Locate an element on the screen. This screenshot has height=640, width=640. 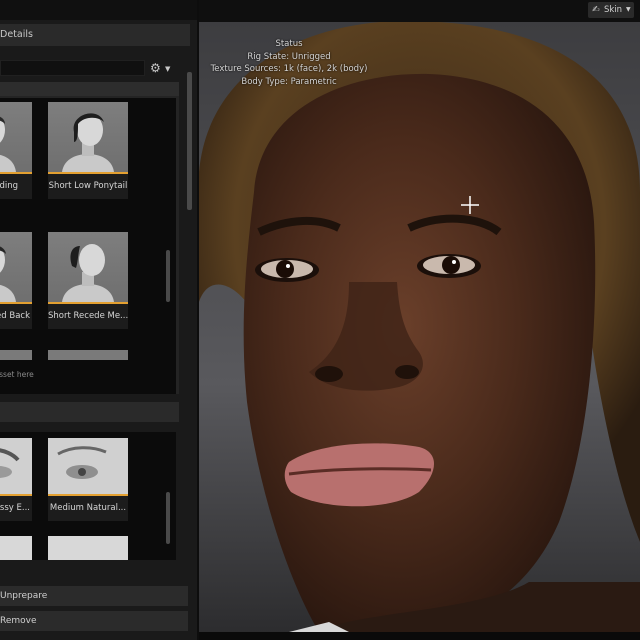
unprepare-button-label: Unprepare is located at coordinates (24, 596).